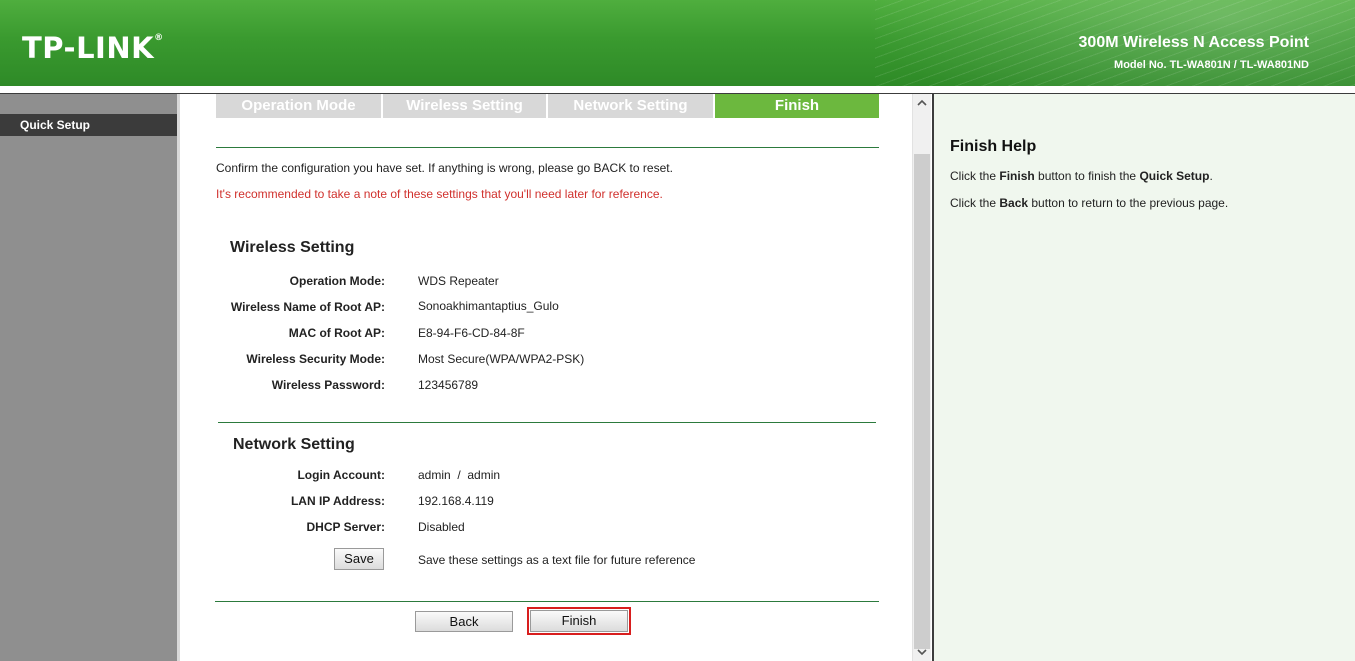 This screenshot has width=1355, height=661. What do you see at coordinates (922, 401) in the screenshot?
I see `scrollbar-thumb` at bounding box center [922, 401].